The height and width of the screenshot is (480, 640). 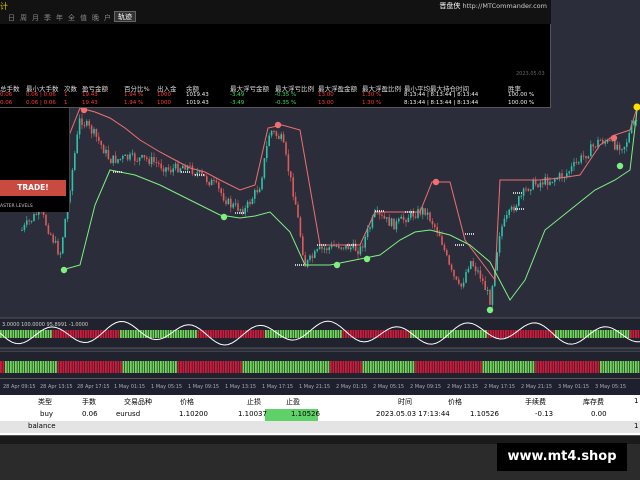 I want to click on period-menu-item: 月, so click(x=38, y=18).